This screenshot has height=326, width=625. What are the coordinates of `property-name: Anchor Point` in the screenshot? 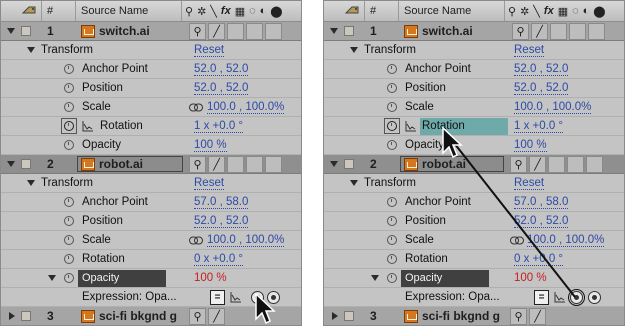 It's located at (115, 202).